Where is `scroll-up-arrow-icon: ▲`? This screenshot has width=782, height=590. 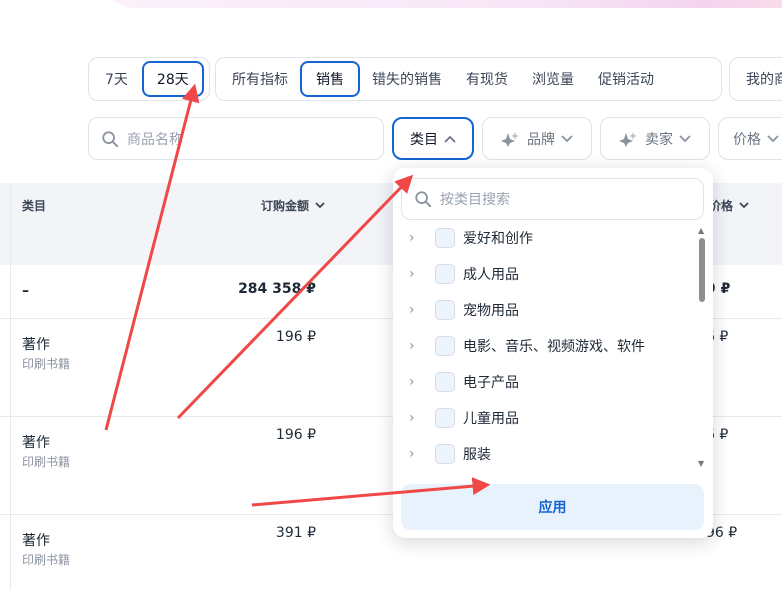
scroll-up-arrow-icon: ▲ is located at coordinates (701, 230).